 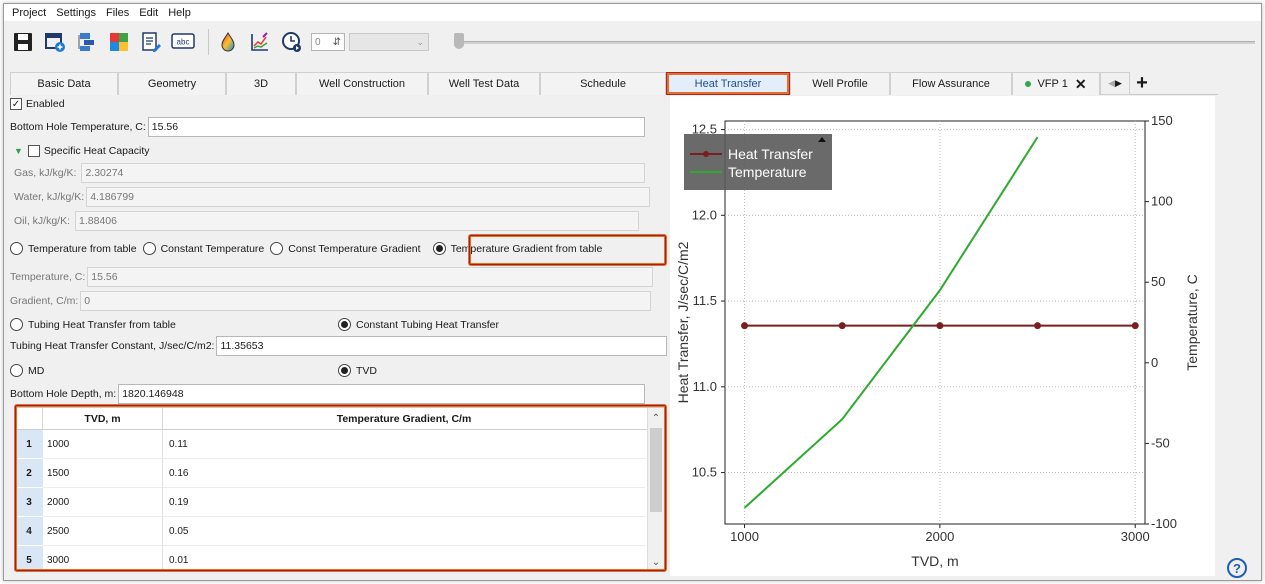 I want to click on table-row: 3 2000 0.19, so click(x=339, y=502).